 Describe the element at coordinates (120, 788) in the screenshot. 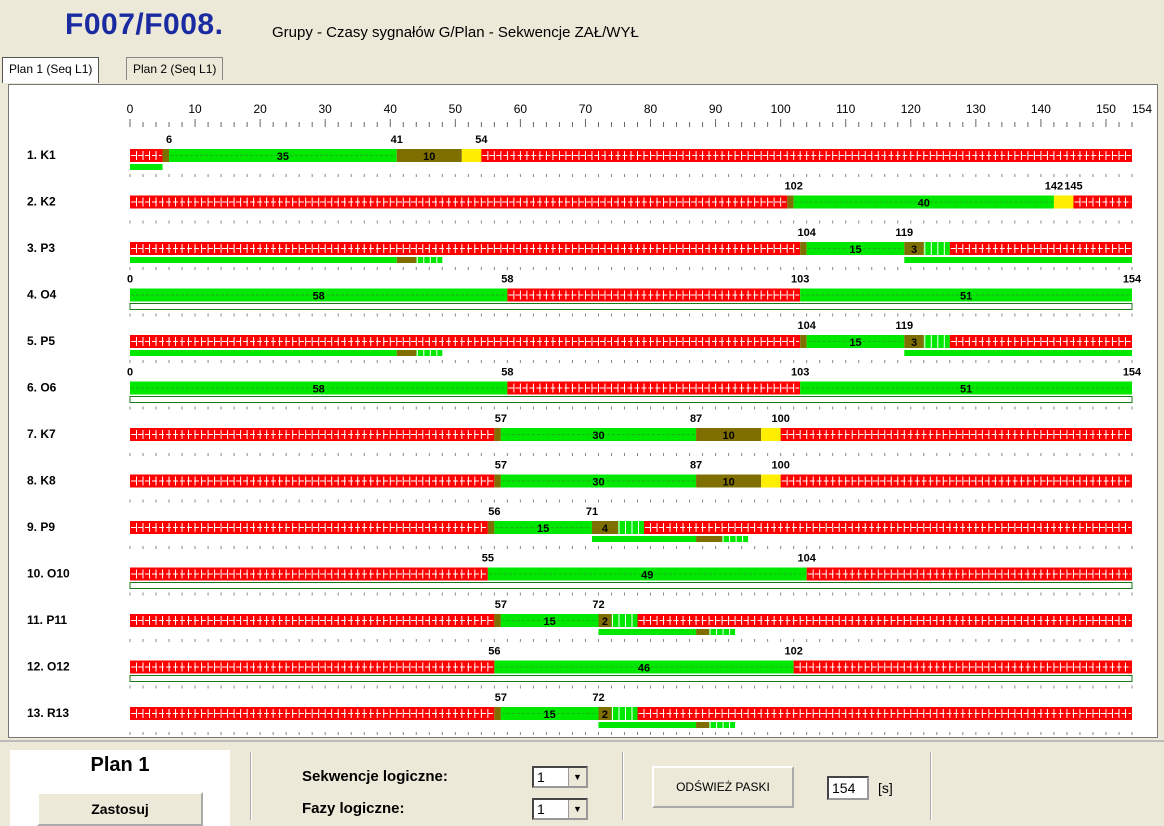

I see `plan-box: Plan 1 Zastosuj` at that location.